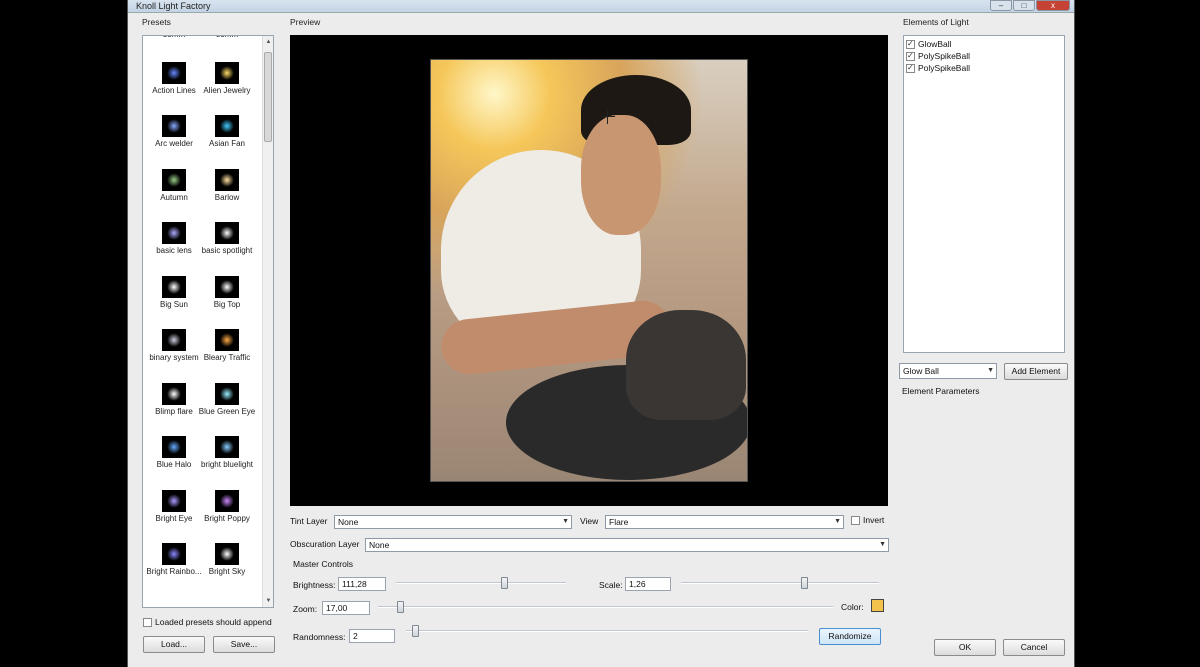  What do you see at coordinates (227, 357) in the screenshot?
I see `preset-label: Bleary Traffic` at bounding box center [227, 357].